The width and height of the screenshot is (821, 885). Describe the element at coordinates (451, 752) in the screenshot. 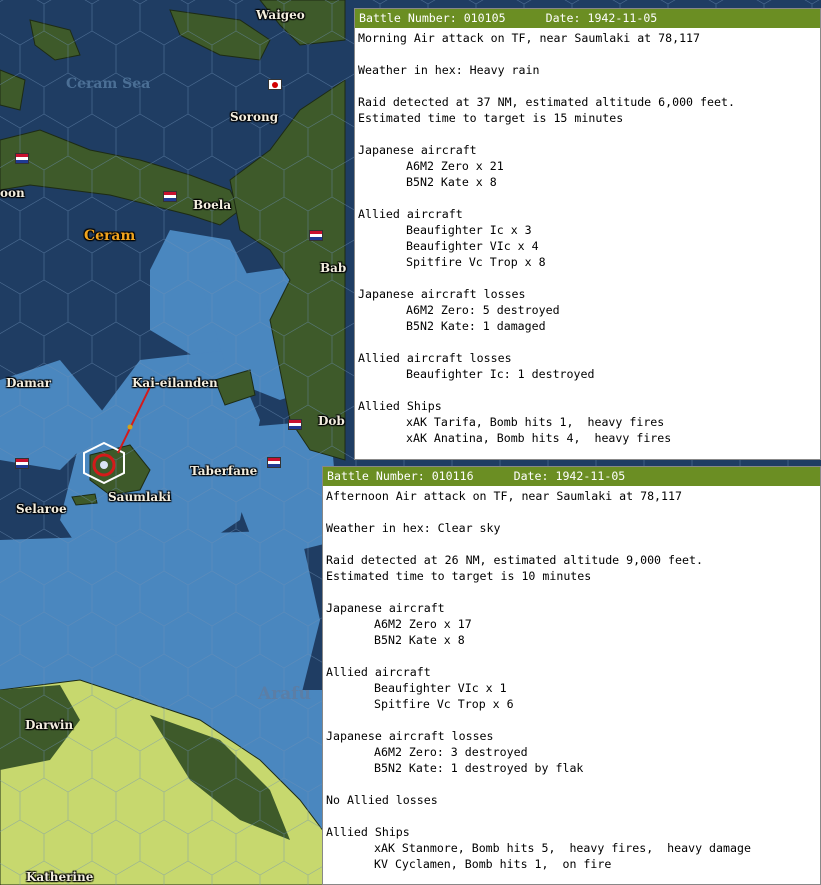

I see `report-line: A6M2 Zero: 3 destroyed` at that location.